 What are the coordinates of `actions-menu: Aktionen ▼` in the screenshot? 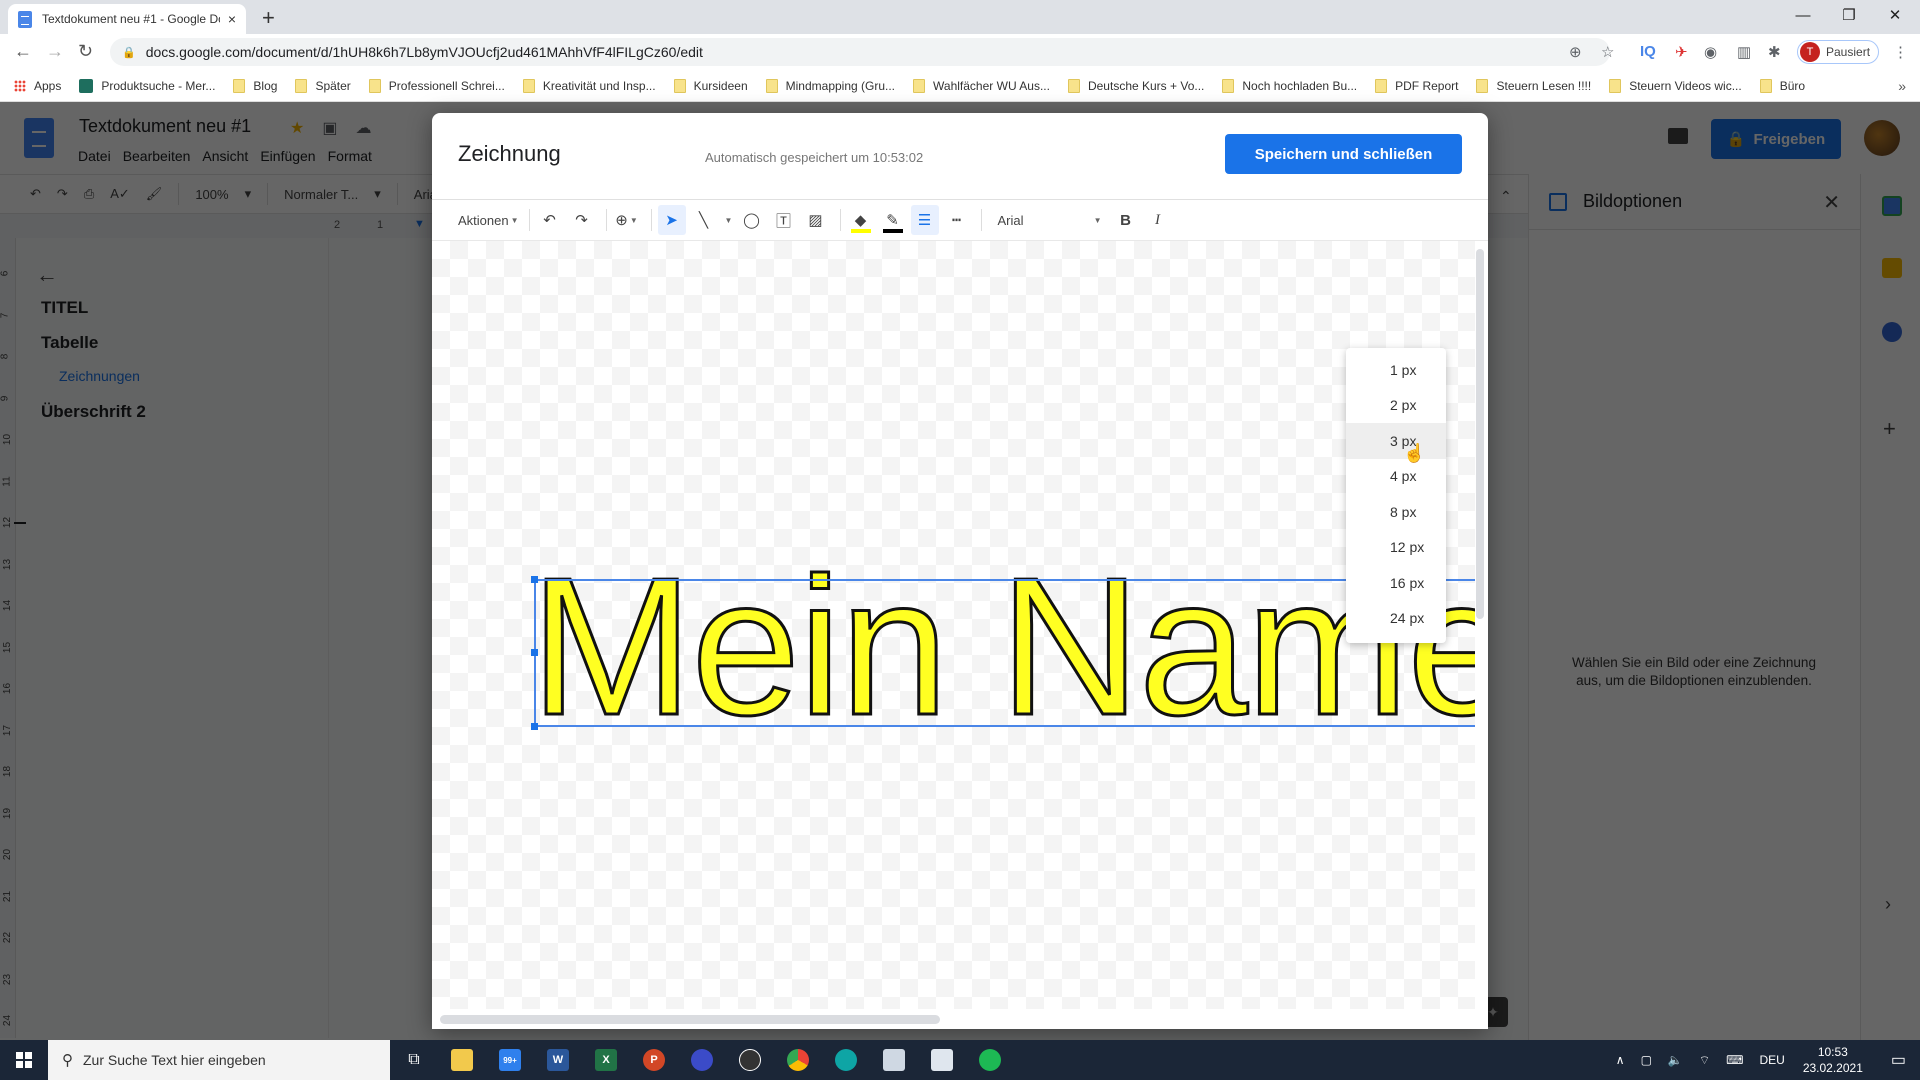 It's located at (488, 220).